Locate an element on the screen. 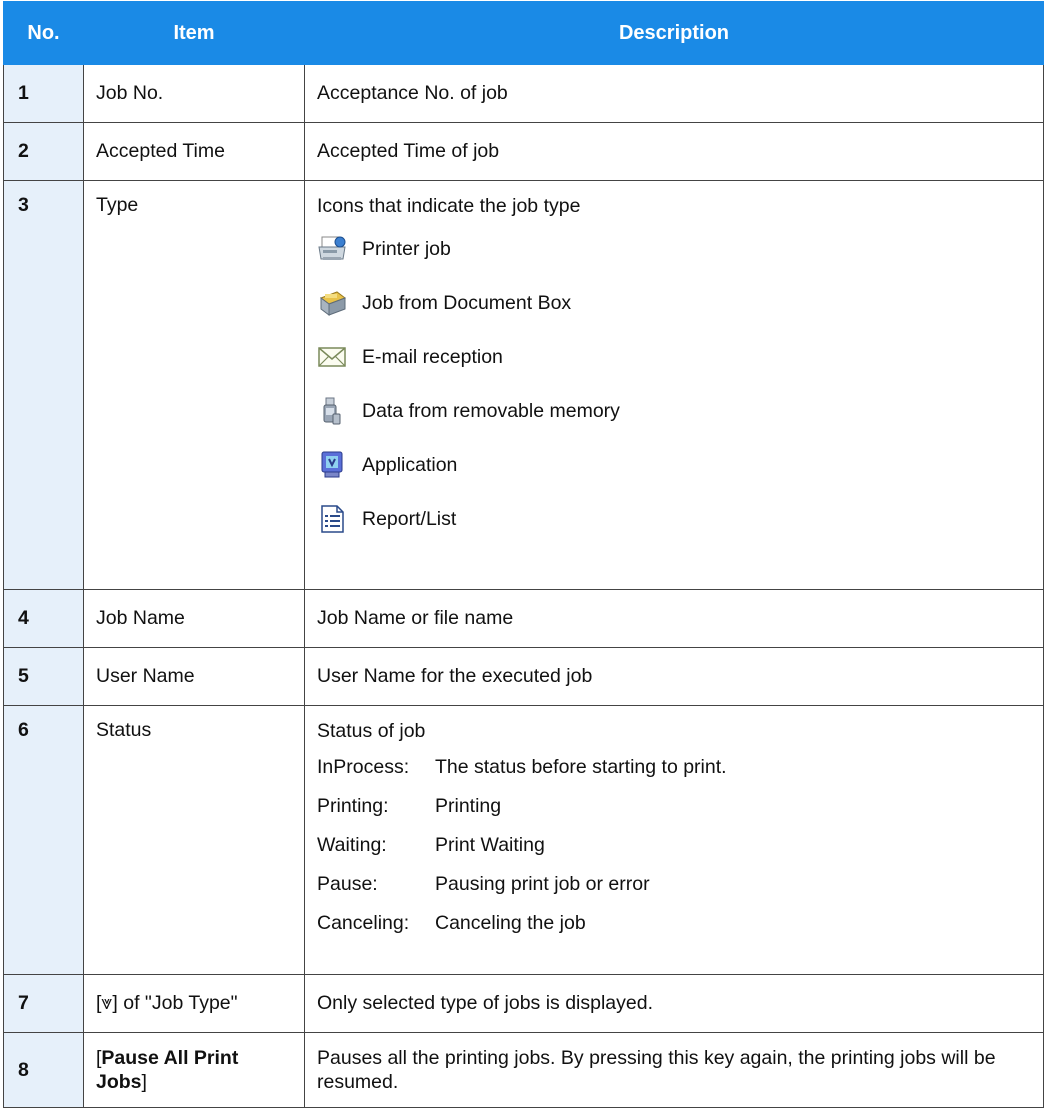 The height and width of the screenshot is (1108, 1047). row-description: Job Name or file name is located at coordinates (674, 618).